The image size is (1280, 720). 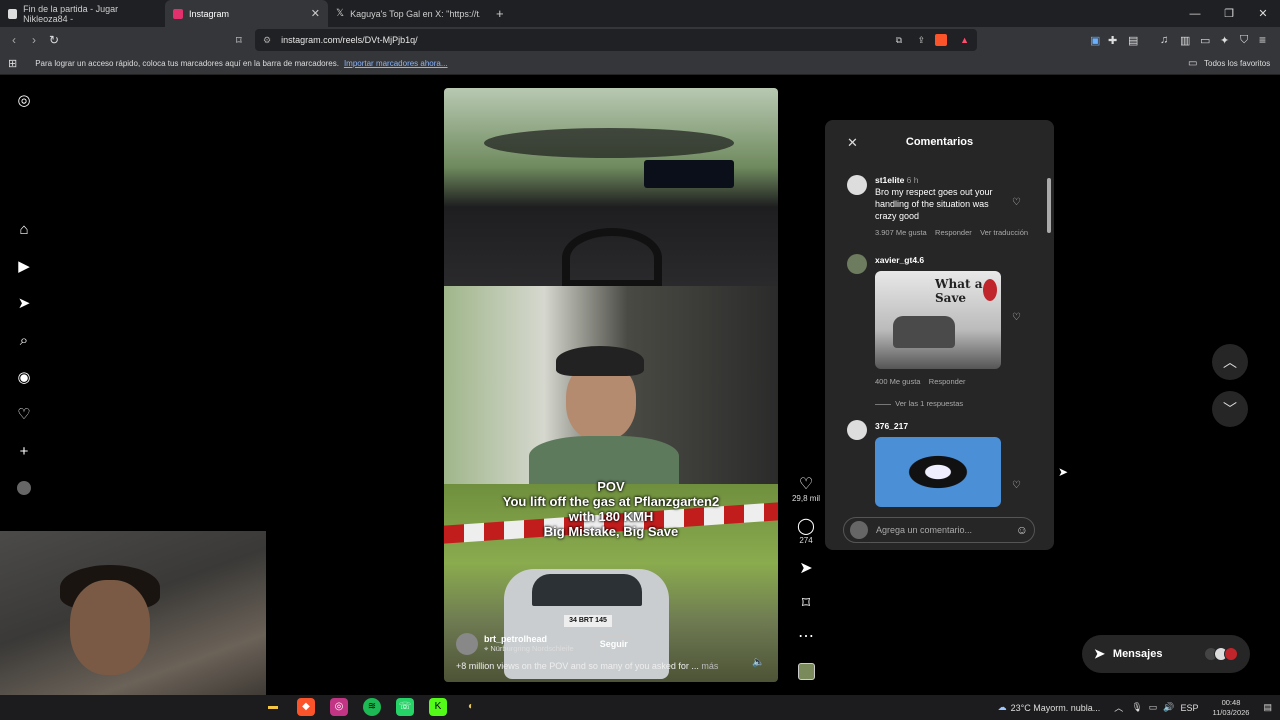 What do you see at coordinates (1244, 40) in the screenshot?
I see `vpn-icon: ⛉` at bounding box center [1244, 40].